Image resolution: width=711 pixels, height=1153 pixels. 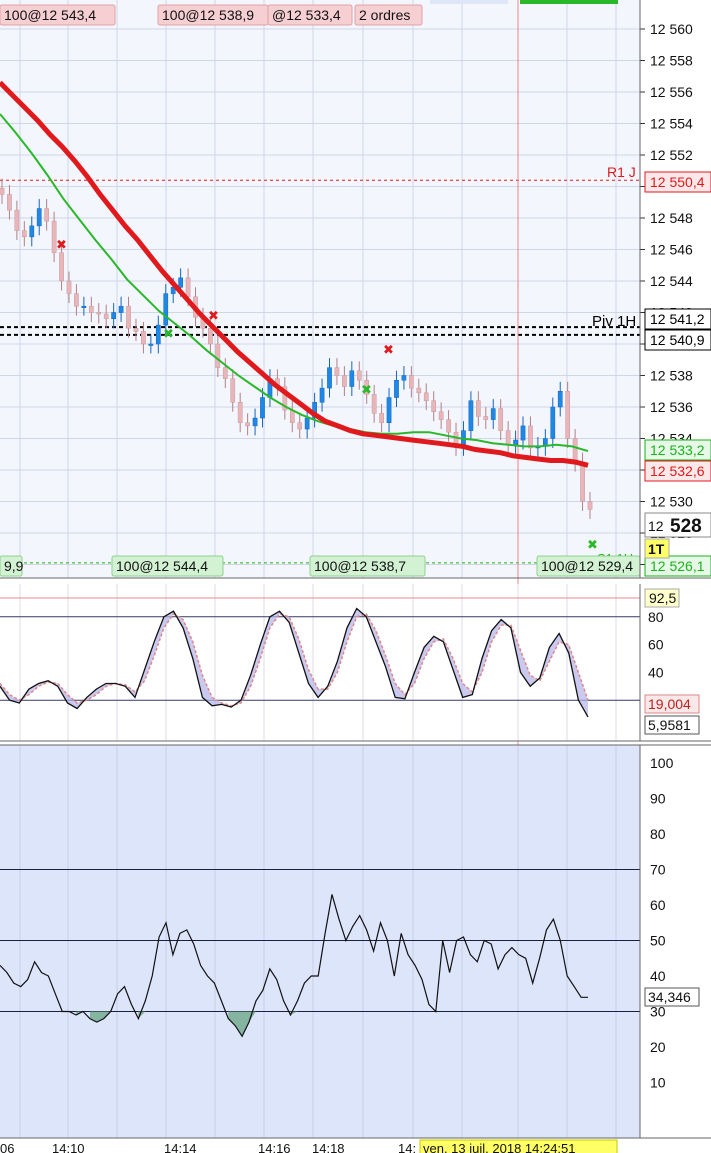 I want to click on price-tick-label: 12 560, so click(x=671, y=29).